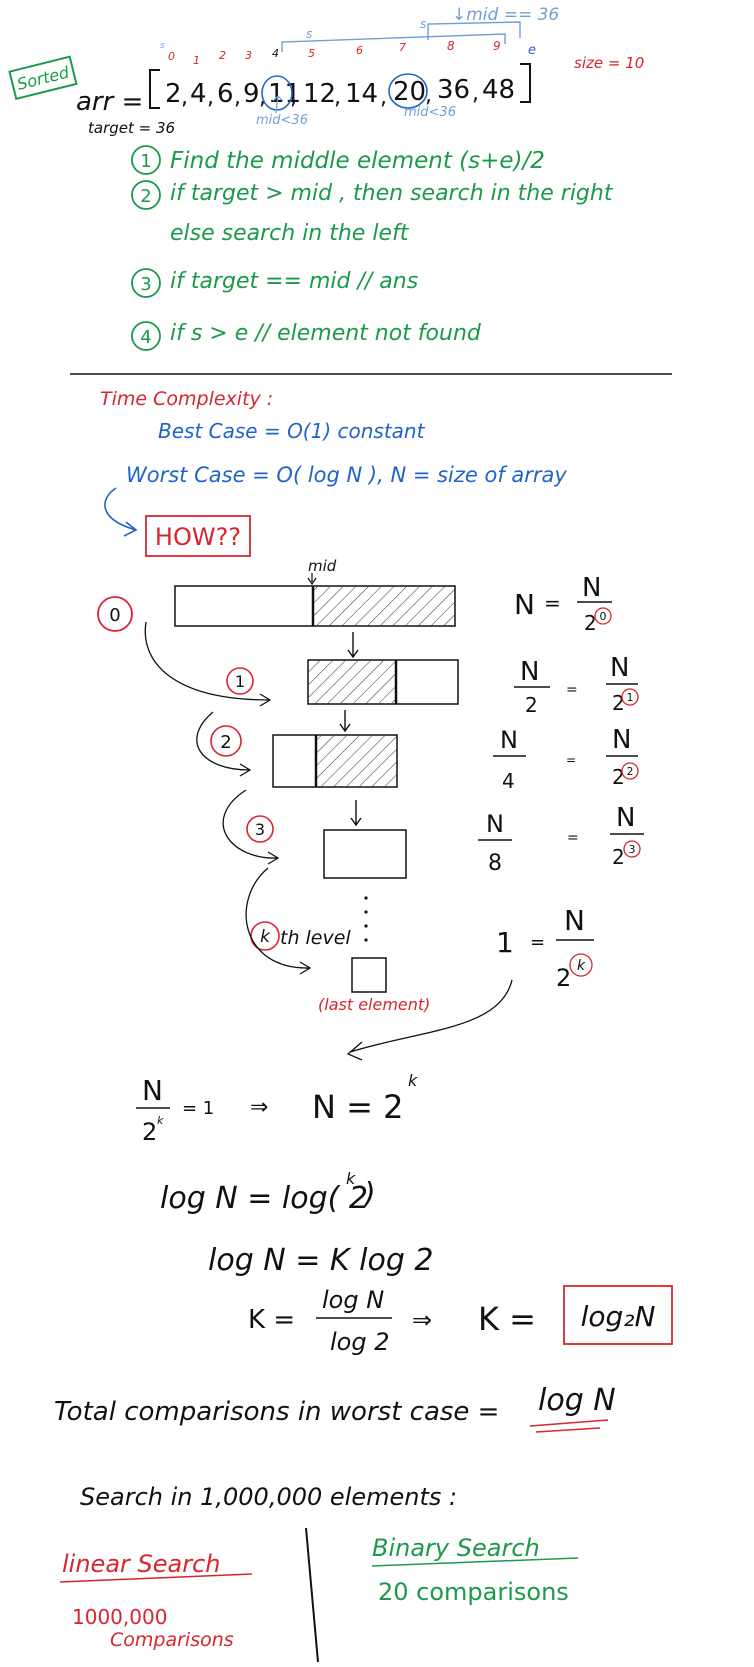  I want to click on array-value: 4, so click(198, 94).